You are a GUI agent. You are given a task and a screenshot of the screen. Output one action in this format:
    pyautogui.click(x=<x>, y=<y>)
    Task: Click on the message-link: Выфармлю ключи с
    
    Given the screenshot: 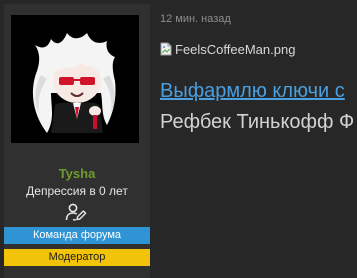 What is the action you would take?
    pyautogui.click(x=252, y=91)
    